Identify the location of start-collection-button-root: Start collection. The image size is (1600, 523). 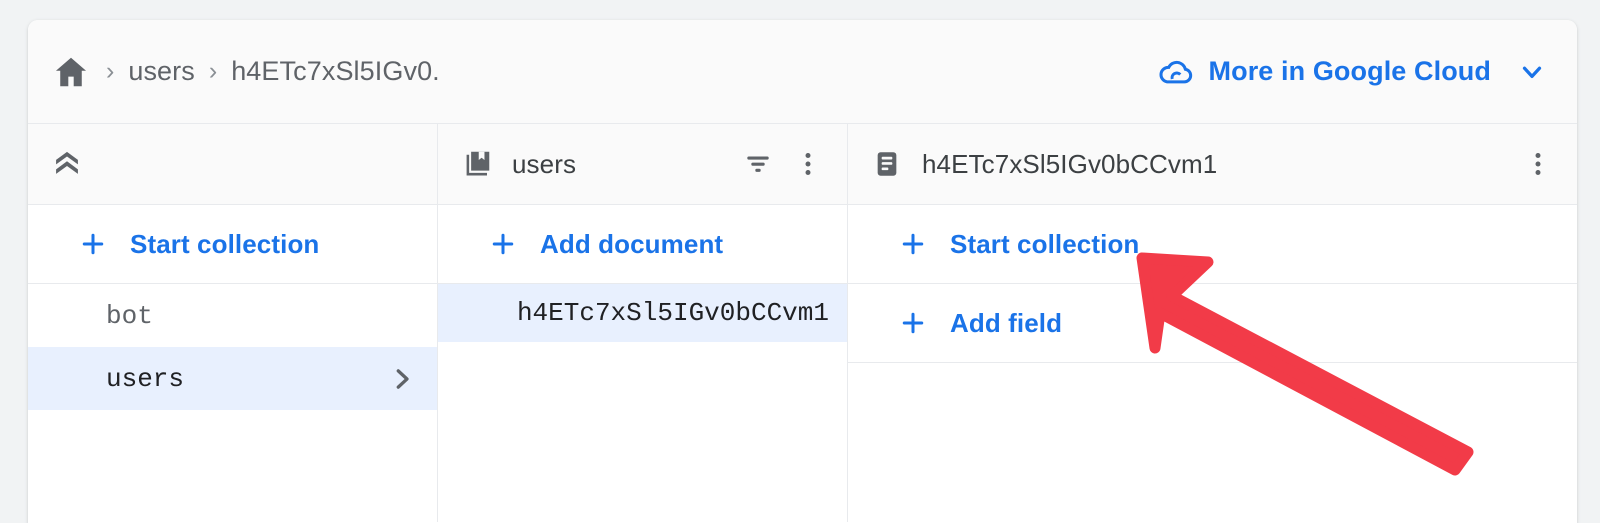
(232, 244).